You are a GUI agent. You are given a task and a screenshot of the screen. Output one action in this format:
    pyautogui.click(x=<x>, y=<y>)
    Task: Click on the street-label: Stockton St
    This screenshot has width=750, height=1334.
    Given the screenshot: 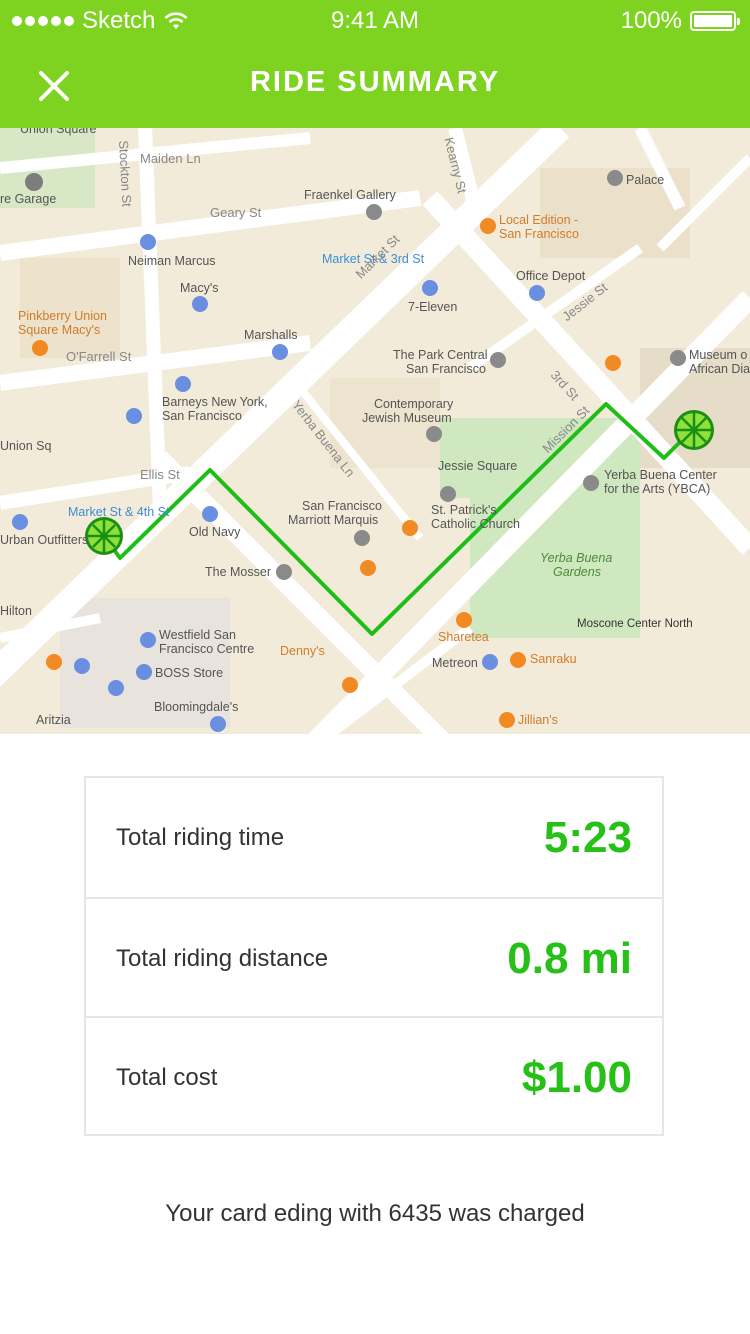 What is the action you would take?
    pyautogui.click(x=125, y=173)
    